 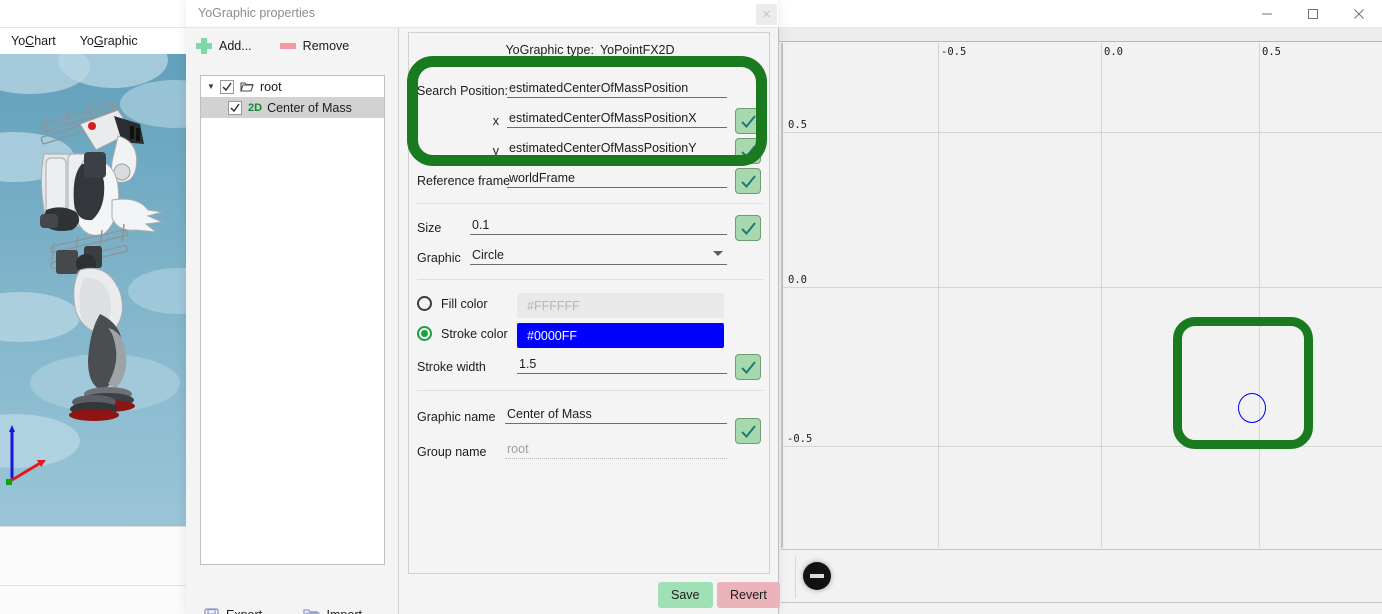 I want to click on remove-button: Remove, so click(x=314, y=46).